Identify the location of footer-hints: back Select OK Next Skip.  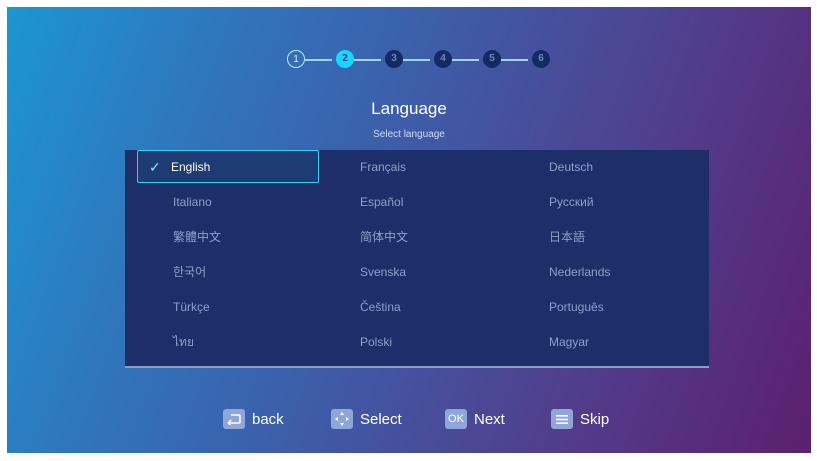
(409, 419).